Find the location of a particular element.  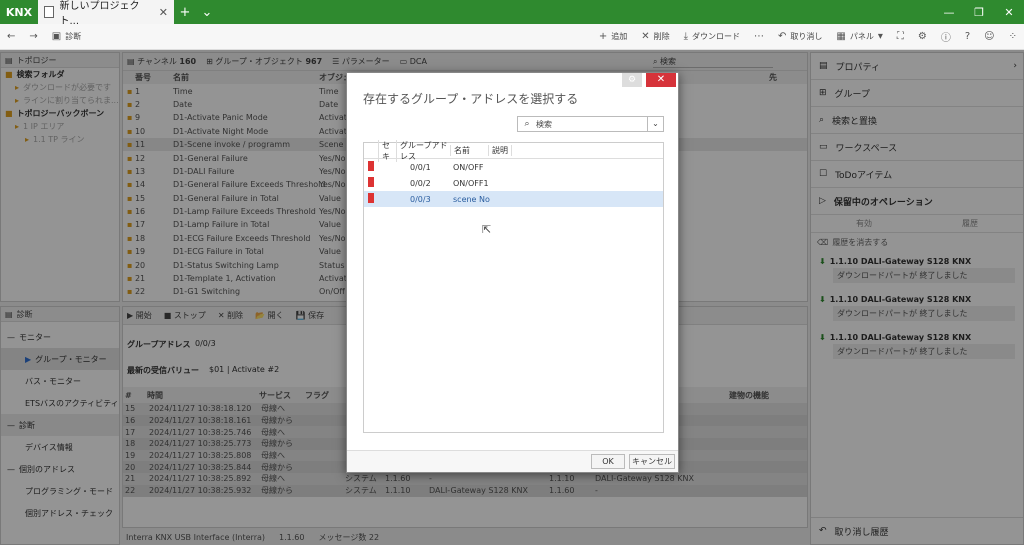

table-row: 0/0/2 ON/OFF1 is located at coordinates (513, 183).